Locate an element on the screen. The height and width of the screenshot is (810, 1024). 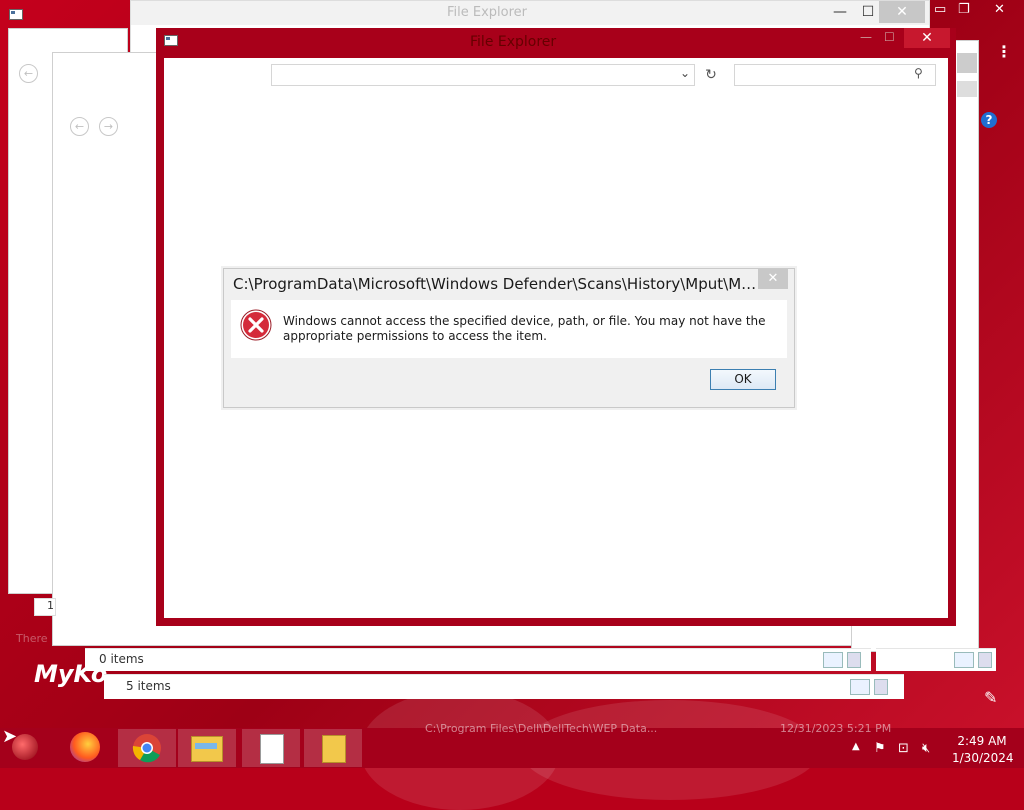
taskbar-item-notepad is located at coordinates (271, 748).